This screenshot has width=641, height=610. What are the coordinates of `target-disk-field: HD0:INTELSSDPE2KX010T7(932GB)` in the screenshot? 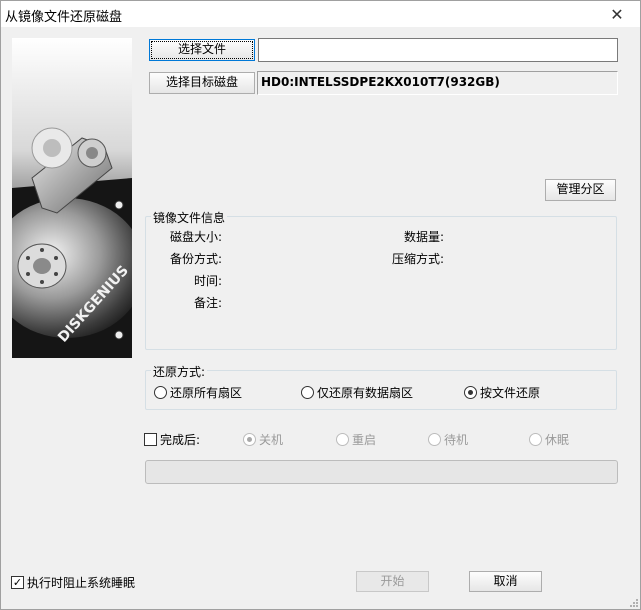 It's located at (437, 83).